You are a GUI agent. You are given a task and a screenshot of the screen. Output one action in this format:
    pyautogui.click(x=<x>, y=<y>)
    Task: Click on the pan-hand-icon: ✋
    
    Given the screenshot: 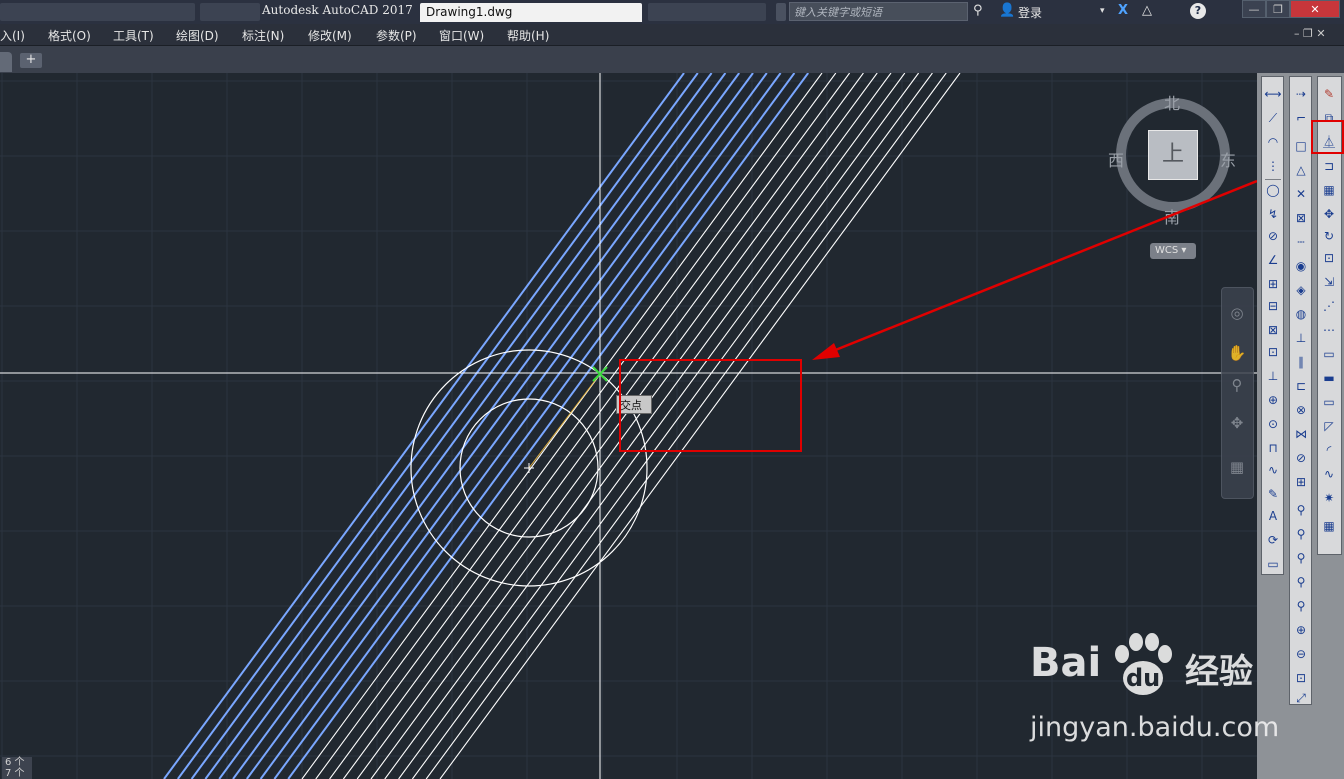 What is the action you would take?
    pyautogui.click(x=1237, y=354)
    